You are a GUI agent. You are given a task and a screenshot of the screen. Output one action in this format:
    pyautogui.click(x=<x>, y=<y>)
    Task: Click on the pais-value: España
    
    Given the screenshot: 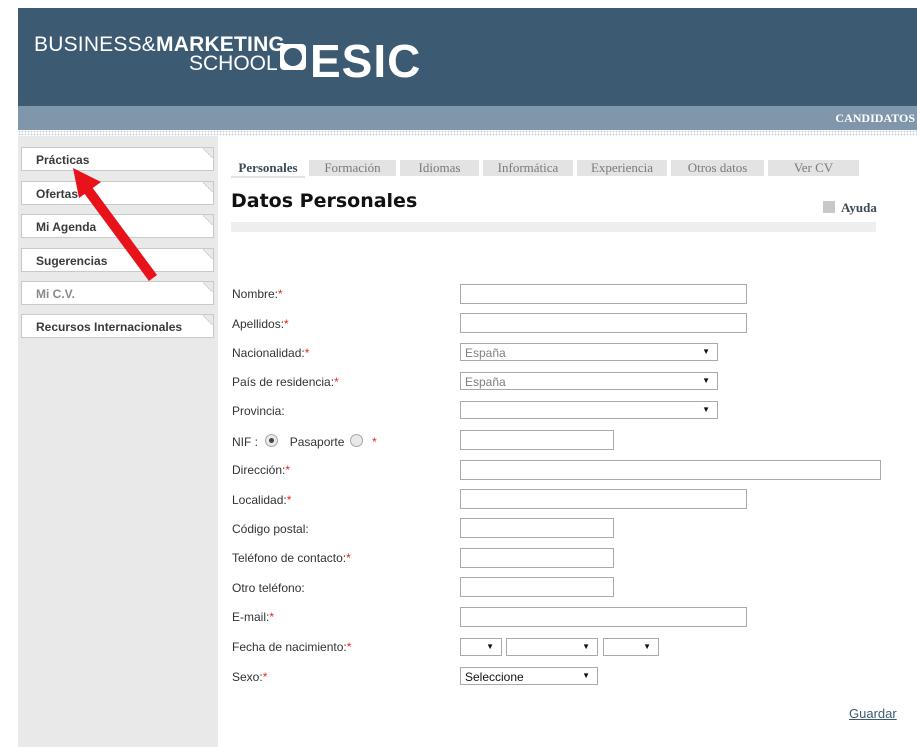 What is the action you would take?
    pyautogui.click(x=485, y=382)
    